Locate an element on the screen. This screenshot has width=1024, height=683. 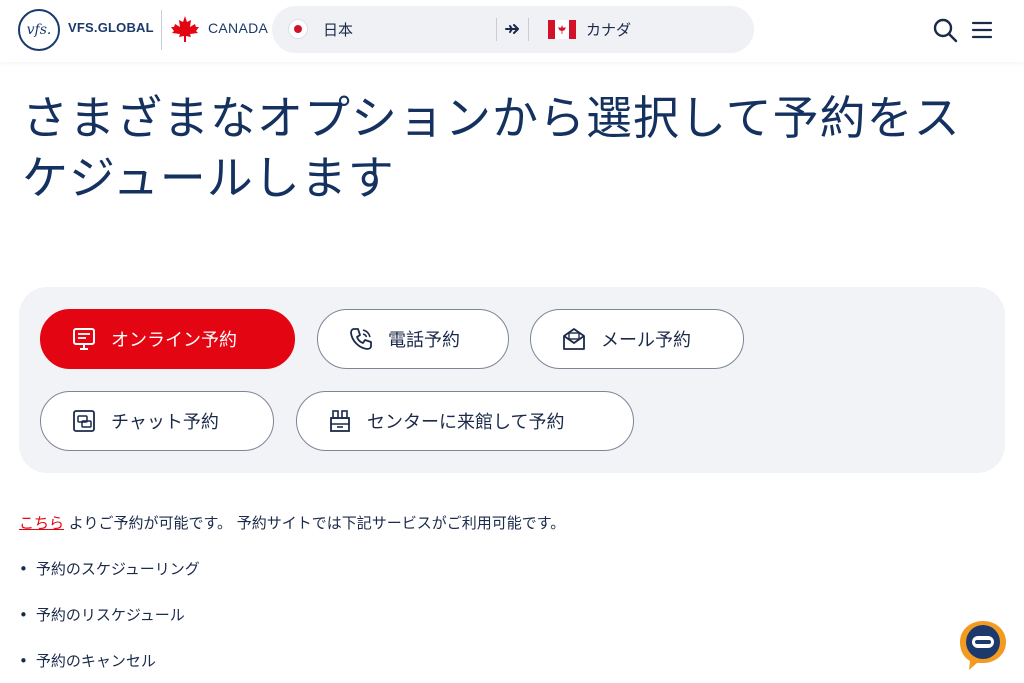
services-list: 予約のスケジューリング 予約のリスケジュール 予約のキャンセル is located at coordinates (109, 620).